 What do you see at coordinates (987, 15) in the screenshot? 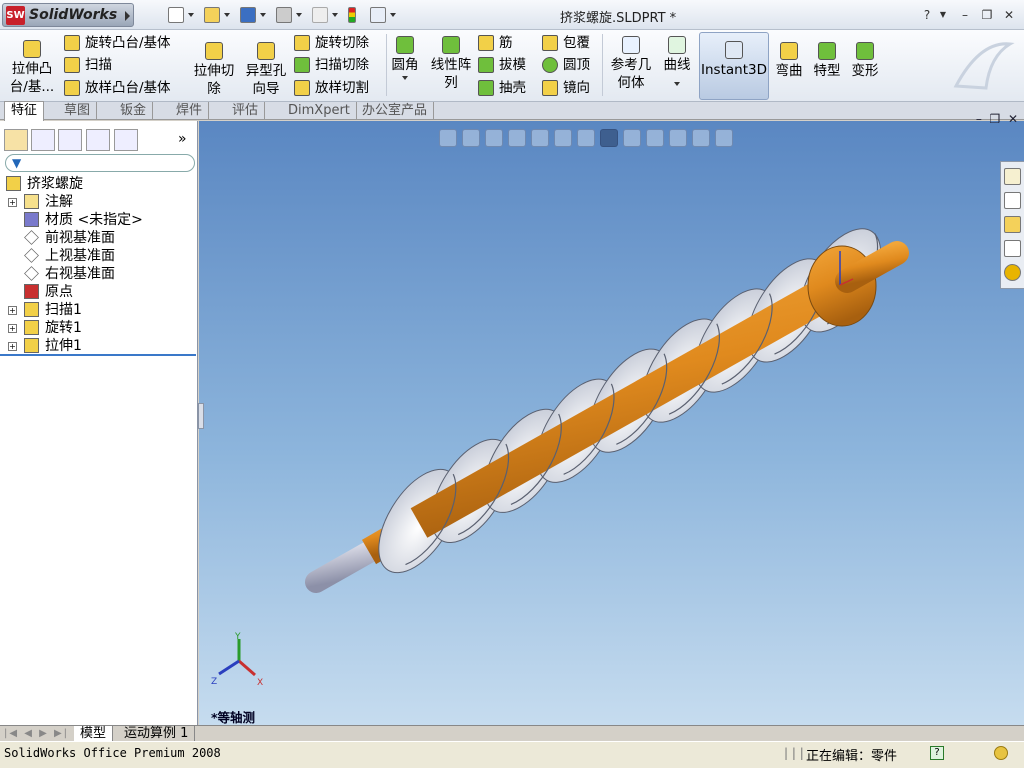
I see `restore-button: ❐` at bounding box center [987, 15].